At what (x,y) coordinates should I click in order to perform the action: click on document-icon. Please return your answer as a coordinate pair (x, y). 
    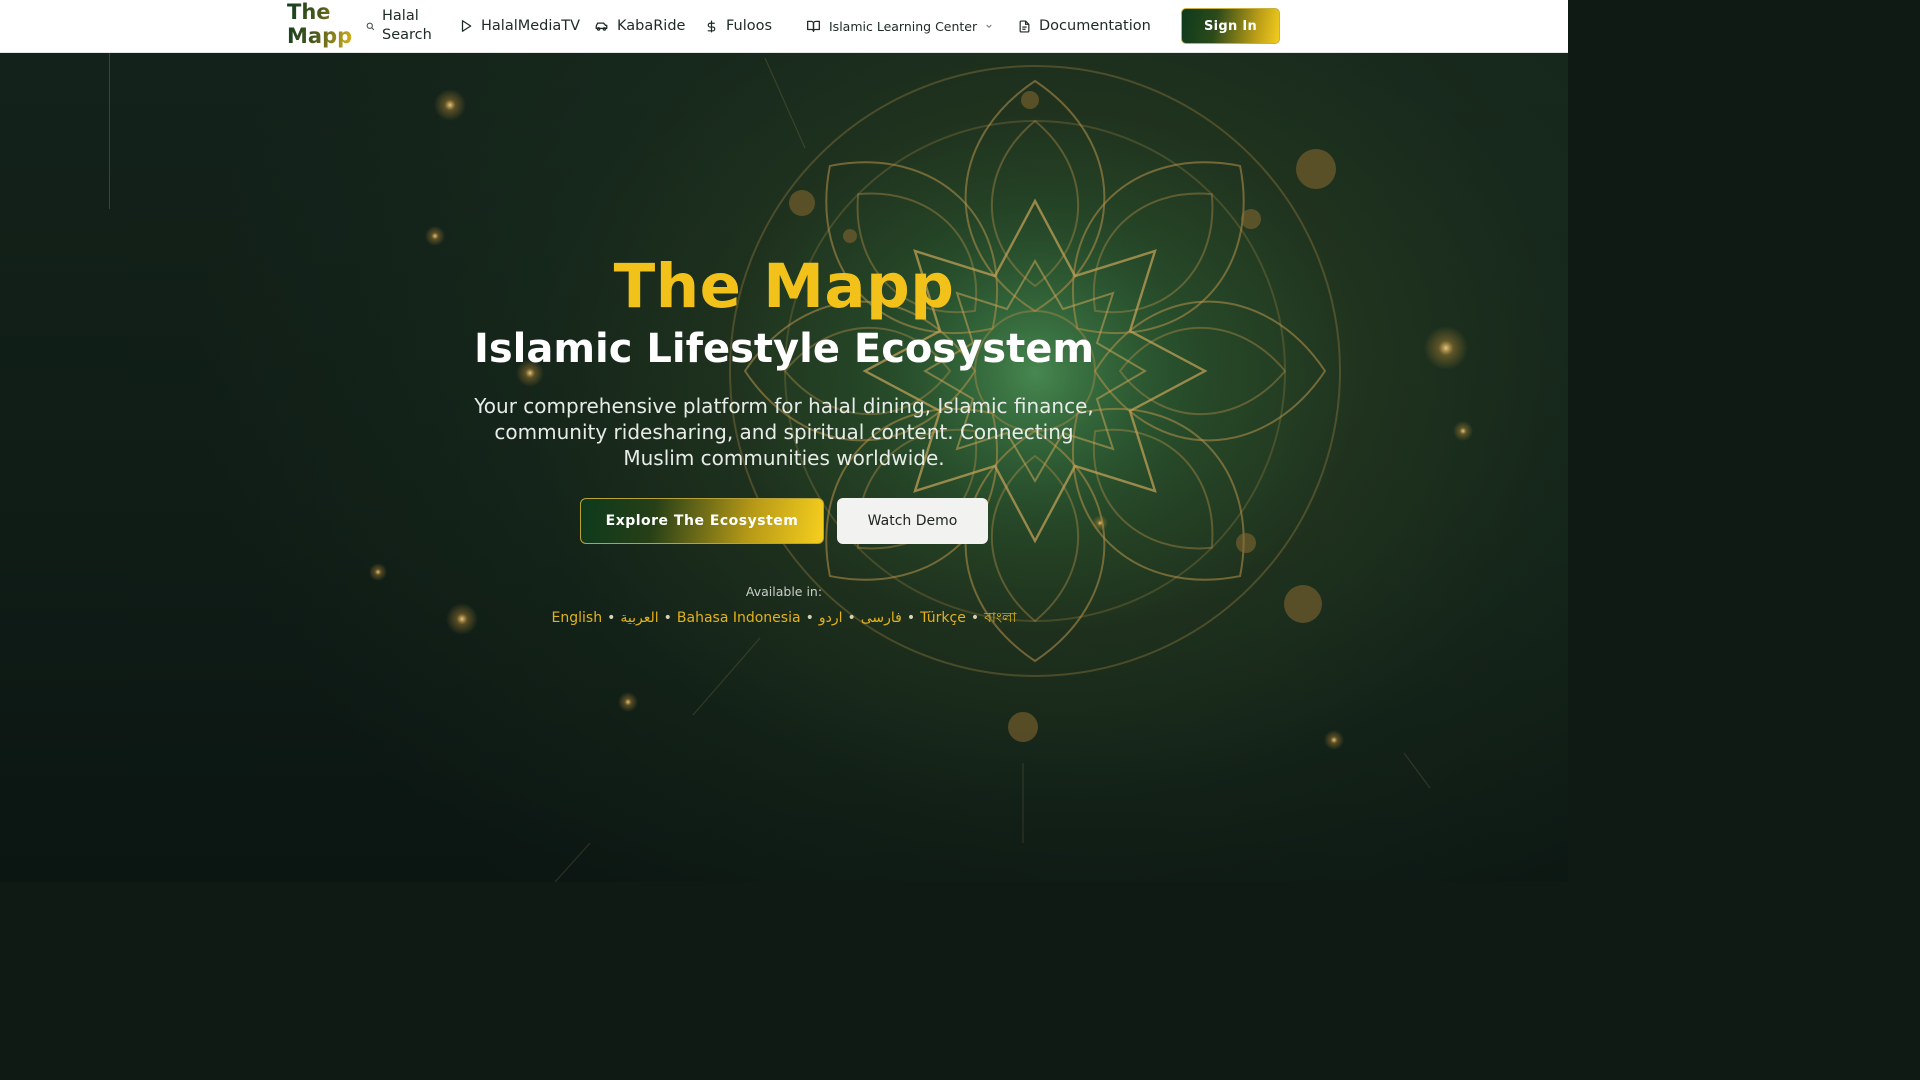
    Looking at the image, I should click on (1024, 26).